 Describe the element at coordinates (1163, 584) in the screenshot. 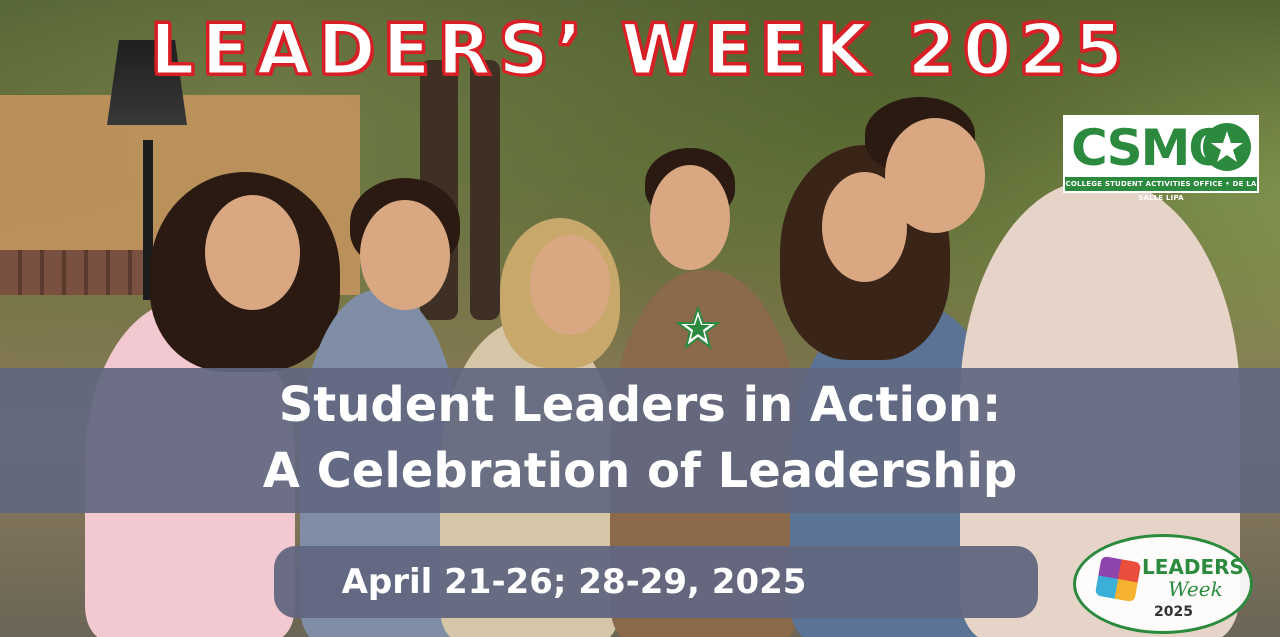

I see `leaders-week-badge: LEADERS Week 2025` at that location.